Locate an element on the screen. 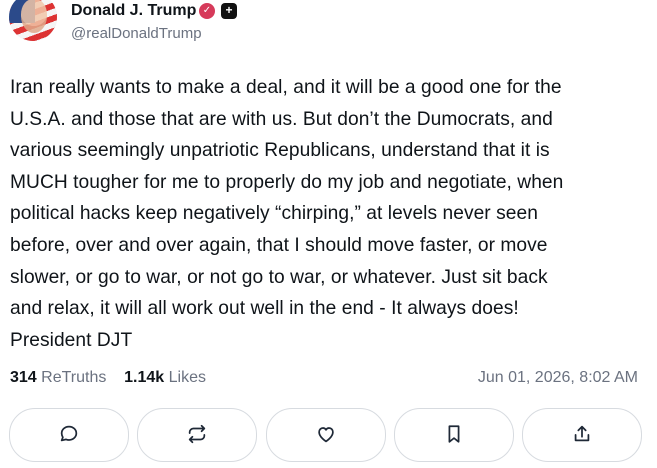 This screenshot has height=468, width=657. retruths-label: ReTruths is located at coordinates (73, 377).